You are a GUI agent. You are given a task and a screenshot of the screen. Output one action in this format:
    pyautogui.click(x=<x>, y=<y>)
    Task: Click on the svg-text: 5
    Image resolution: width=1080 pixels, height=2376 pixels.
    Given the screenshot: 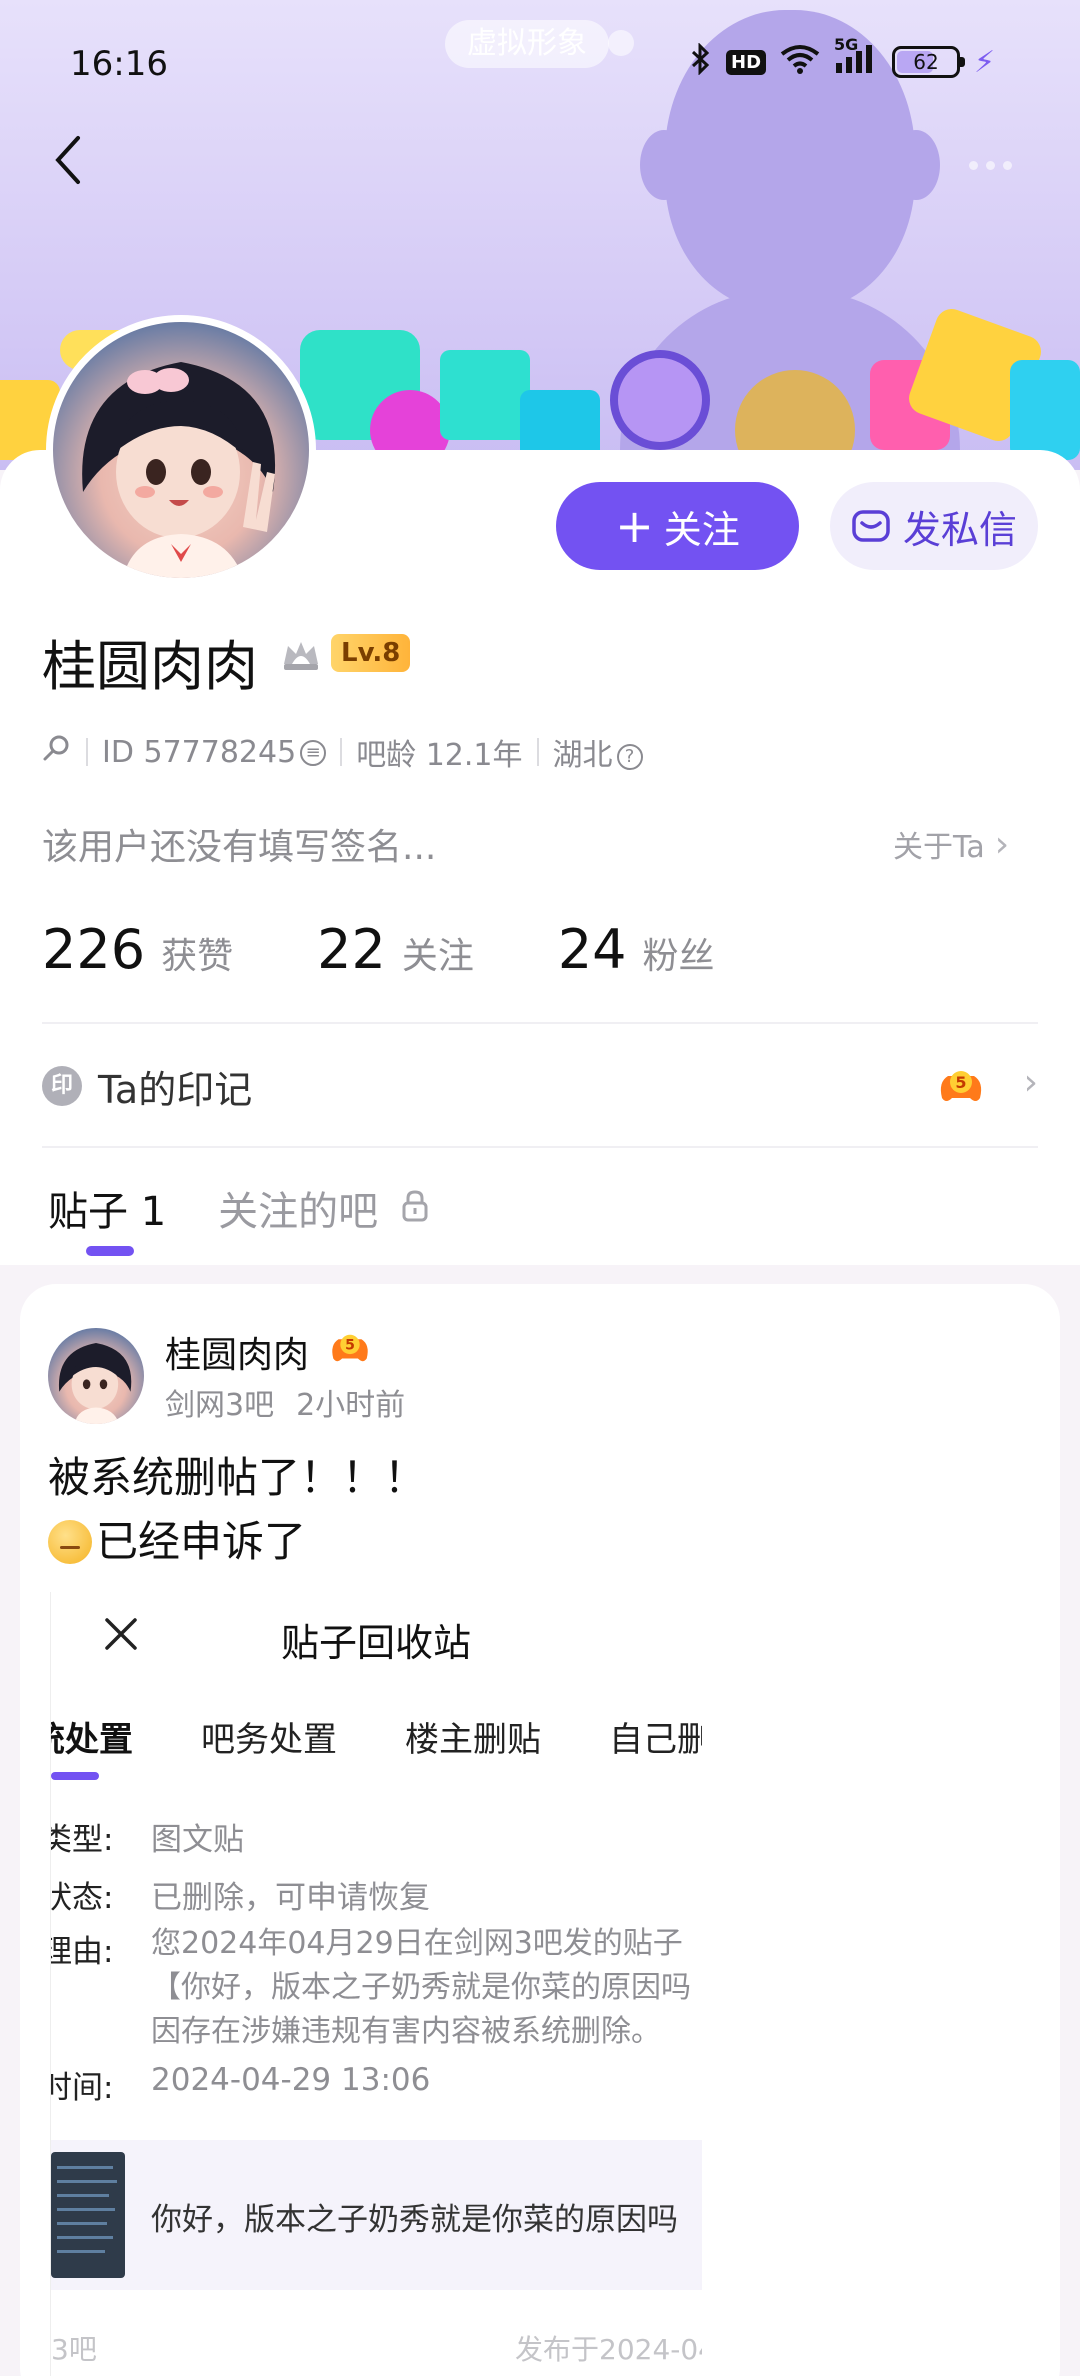 What is the action you would take?
    pyautogui.click(x=960, y=1082)
    